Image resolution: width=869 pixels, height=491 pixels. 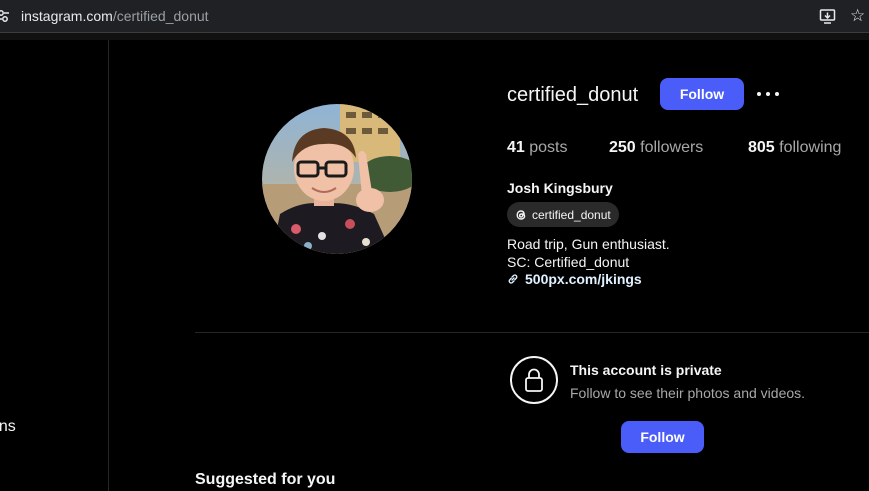 I want to click on following-label: following, so click(x=810, y=147).